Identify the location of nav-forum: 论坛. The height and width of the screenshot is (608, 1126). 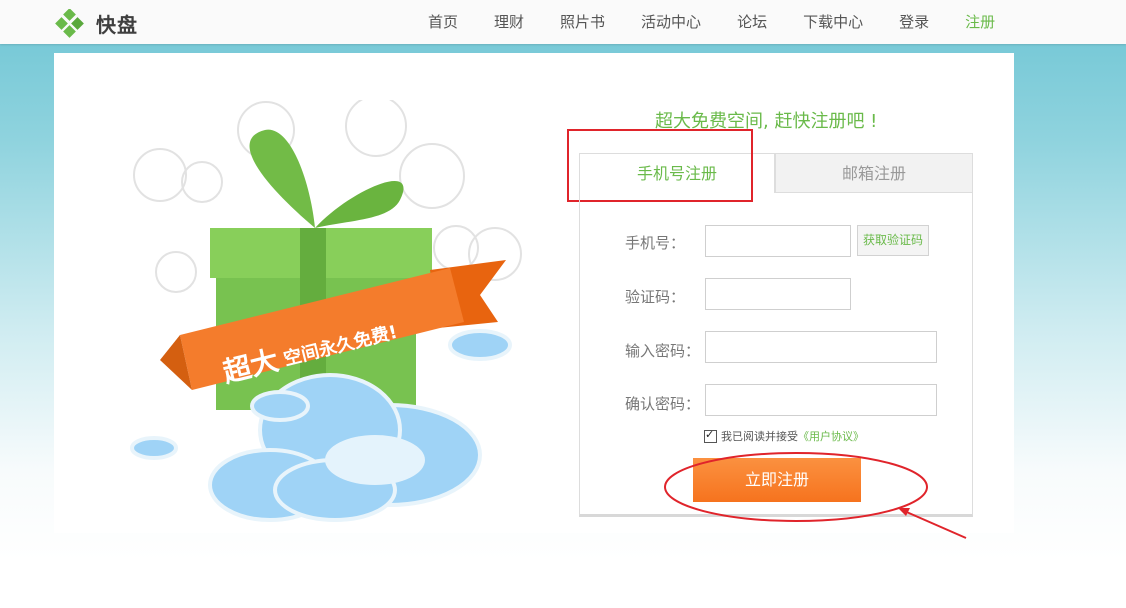
(752, 22).